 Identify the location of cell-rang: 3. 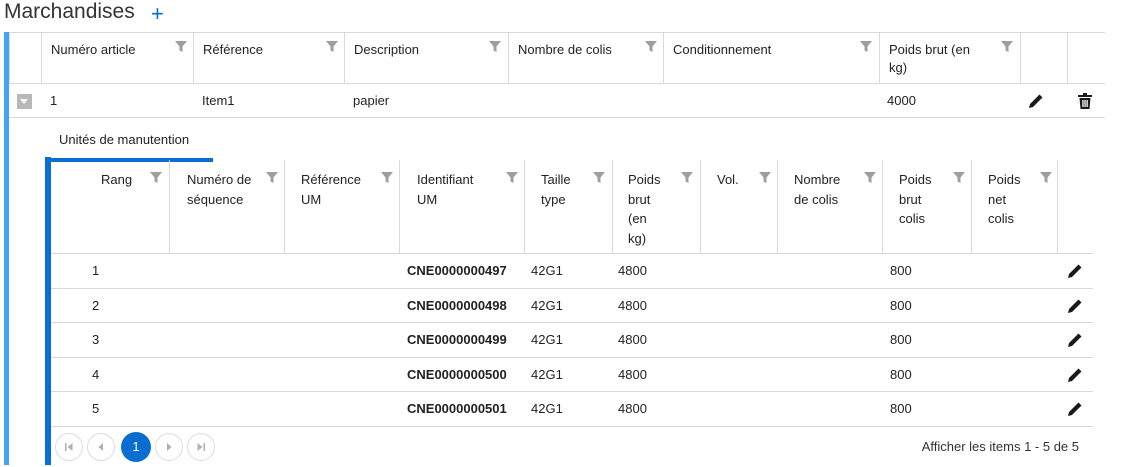
(96, 339).